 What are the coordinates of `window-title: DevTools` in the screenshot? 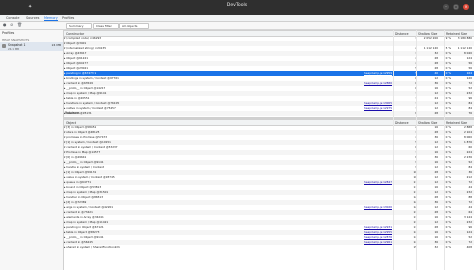 It's located at (237, 5).